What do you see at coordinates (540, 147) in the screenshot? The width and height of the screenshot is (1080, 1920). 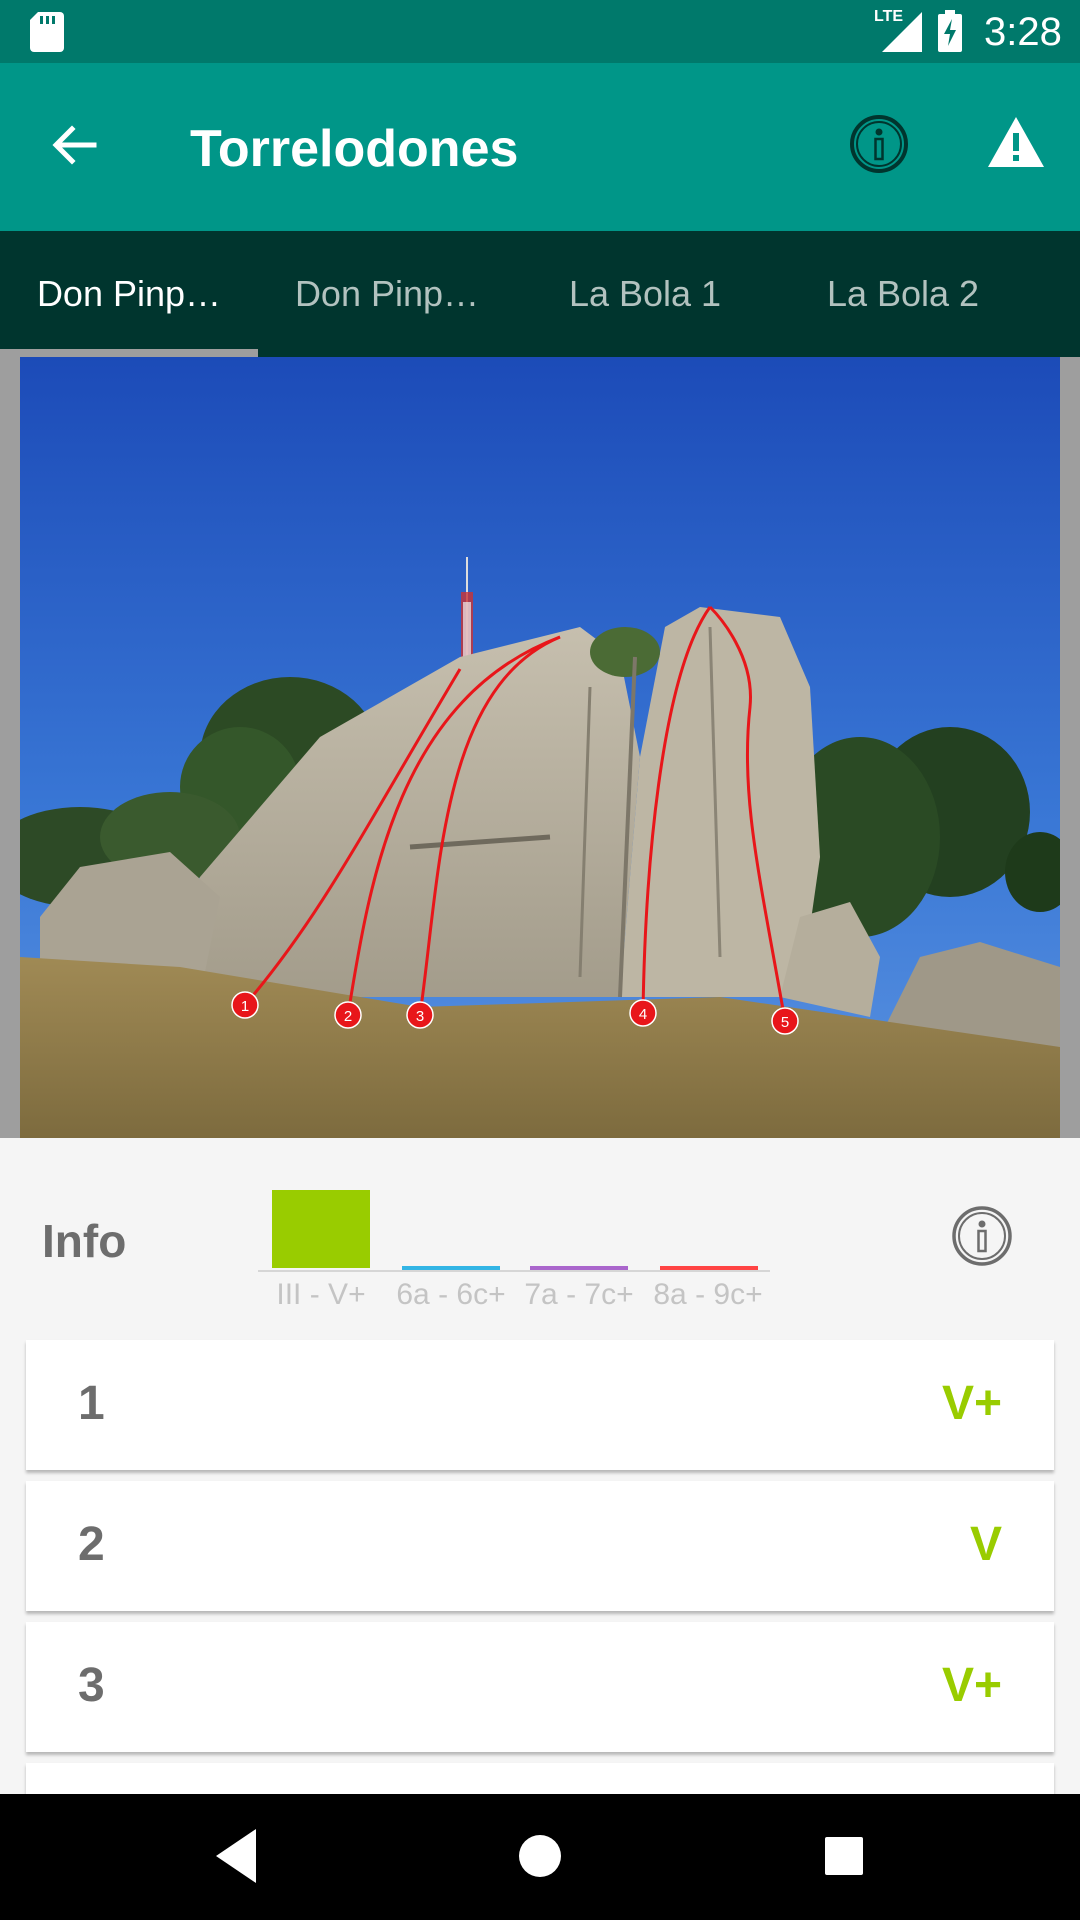 I see `app-bar: Torrelodones` at bounding box center [540, 147].